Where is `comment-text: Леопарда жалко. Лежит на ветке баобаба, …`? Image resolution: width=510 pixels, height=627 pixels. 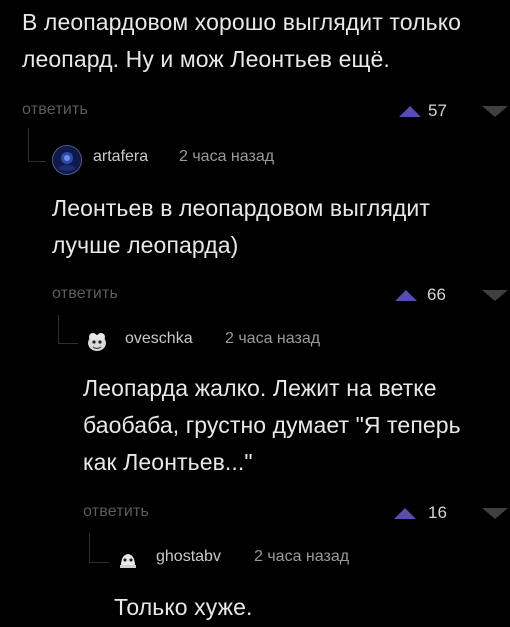 comment-text: Леопарда жалко. Лежит на ветке баобаба, … is located at coordinates (272, 425).